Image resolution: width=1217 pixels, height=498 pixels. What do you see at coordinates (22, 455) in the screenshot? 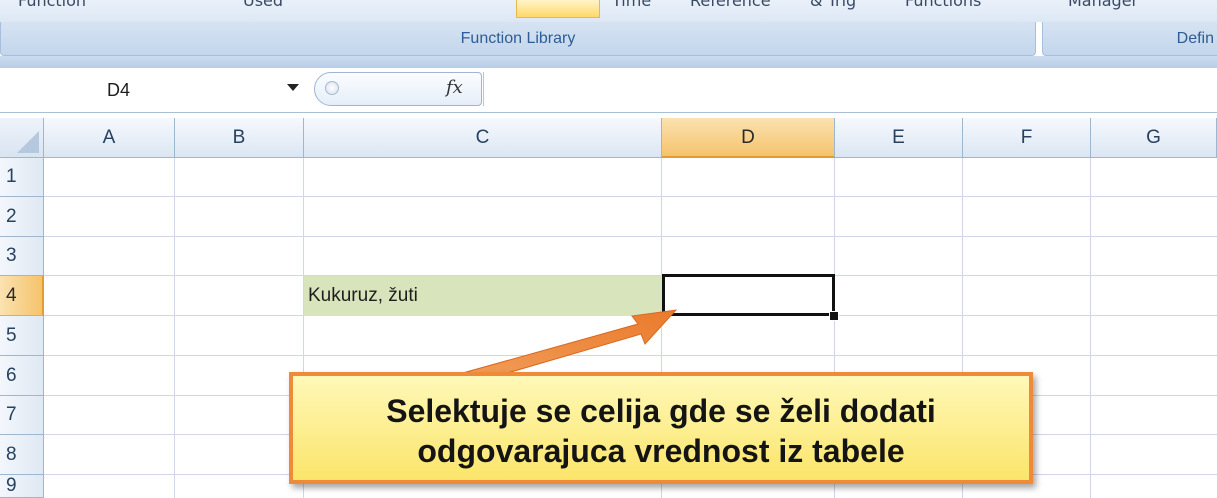
I see `row-header-8: 8` at bounding box center [22, 455].